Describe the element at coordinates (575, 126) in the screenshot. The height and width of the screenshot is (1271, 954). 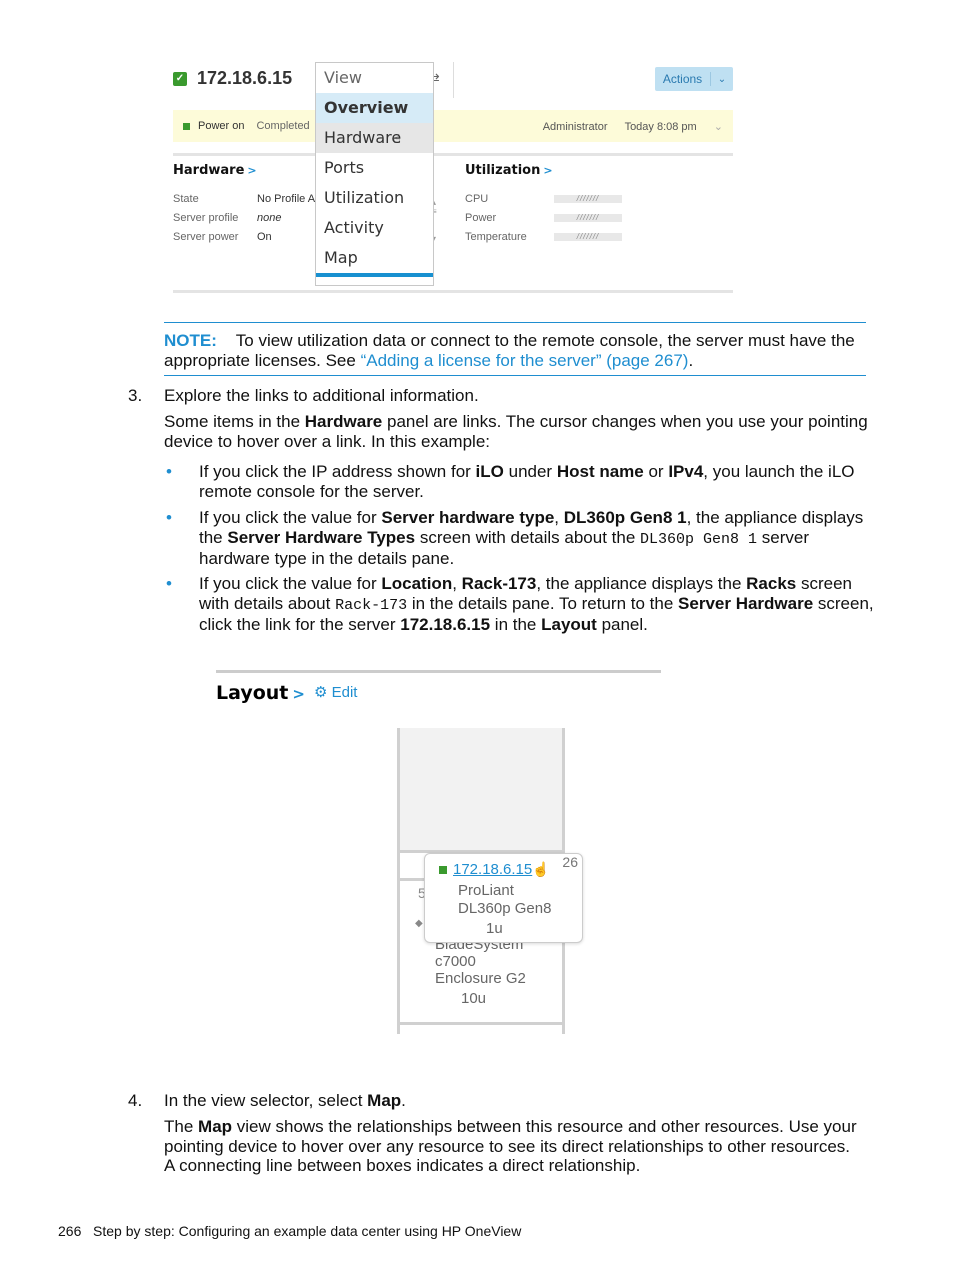
I see `status-user: Administrator` at that location.